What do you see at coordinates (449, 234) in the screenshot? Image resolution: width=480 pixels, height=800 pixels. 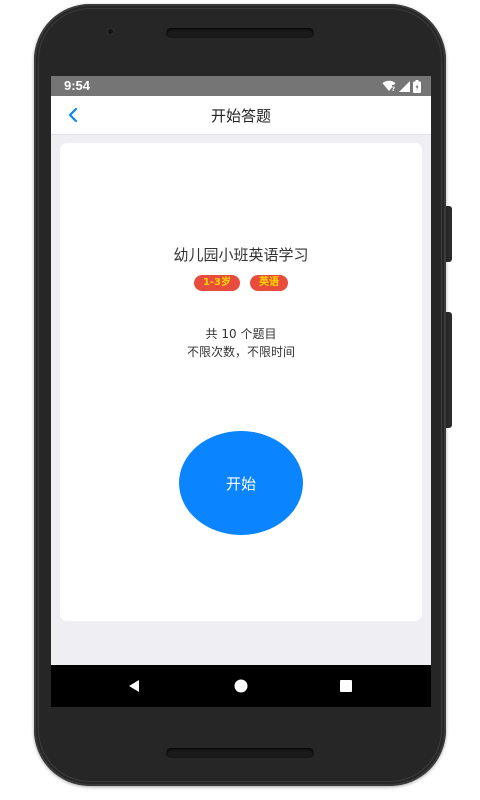 I see `power-button` at bounding box center [449, 234].